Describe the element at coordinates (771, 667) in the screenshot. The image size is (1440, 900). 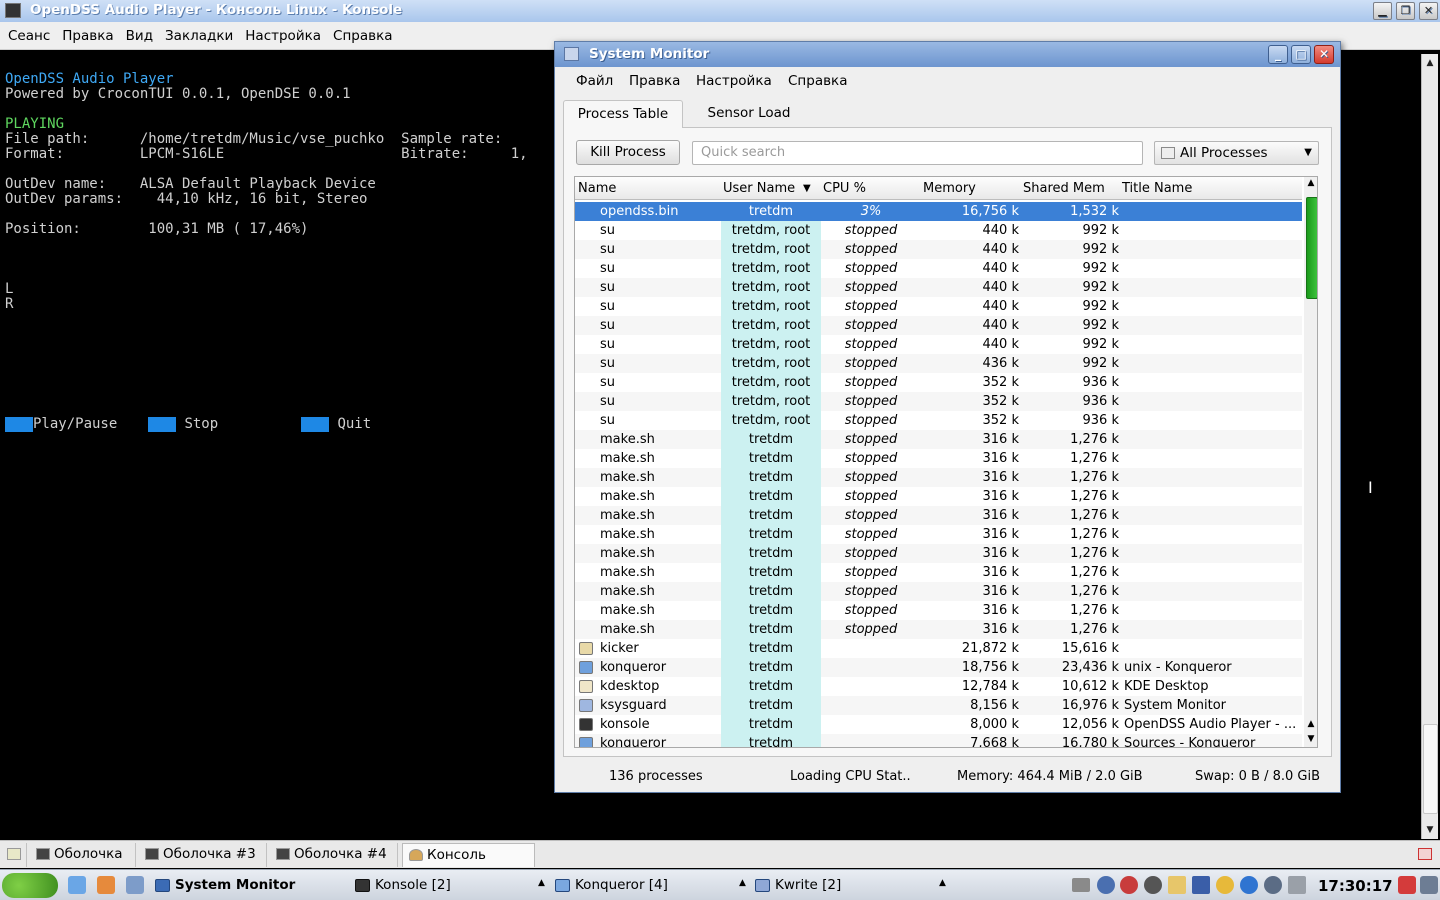
I see `cell-user: tretdm` at that location.